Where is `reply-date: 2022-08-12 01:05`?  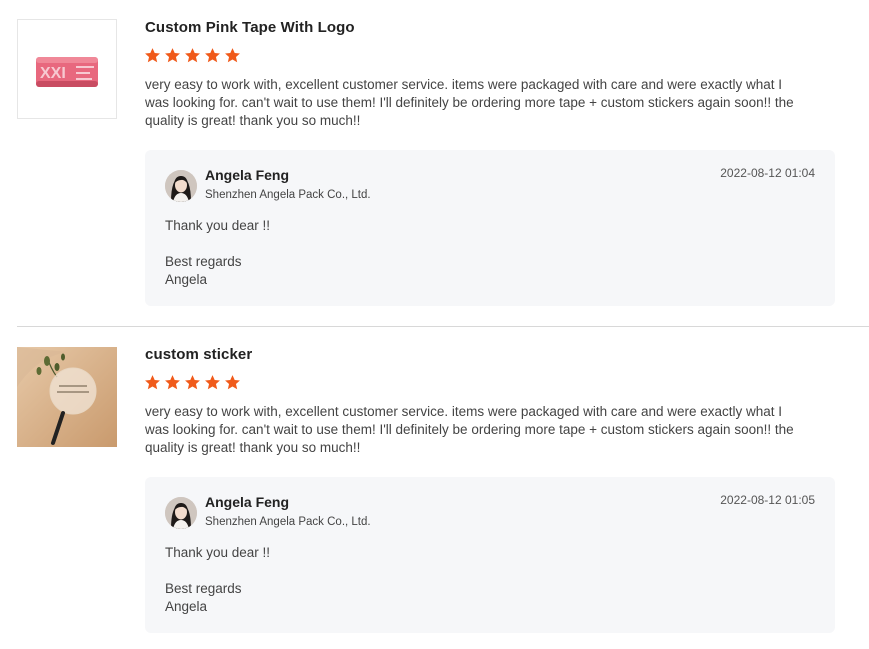
reply-date: 2022-08-12 01:05 is located at coordinates (767, 500).